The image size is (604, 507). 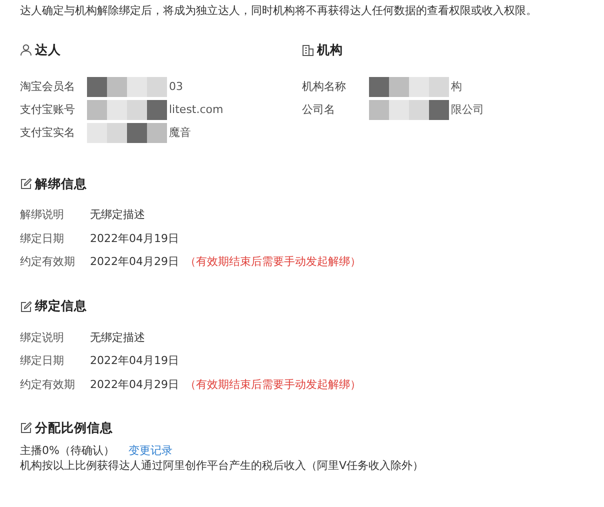 I want to click on field-value: 03, so click(x=176, y=86).